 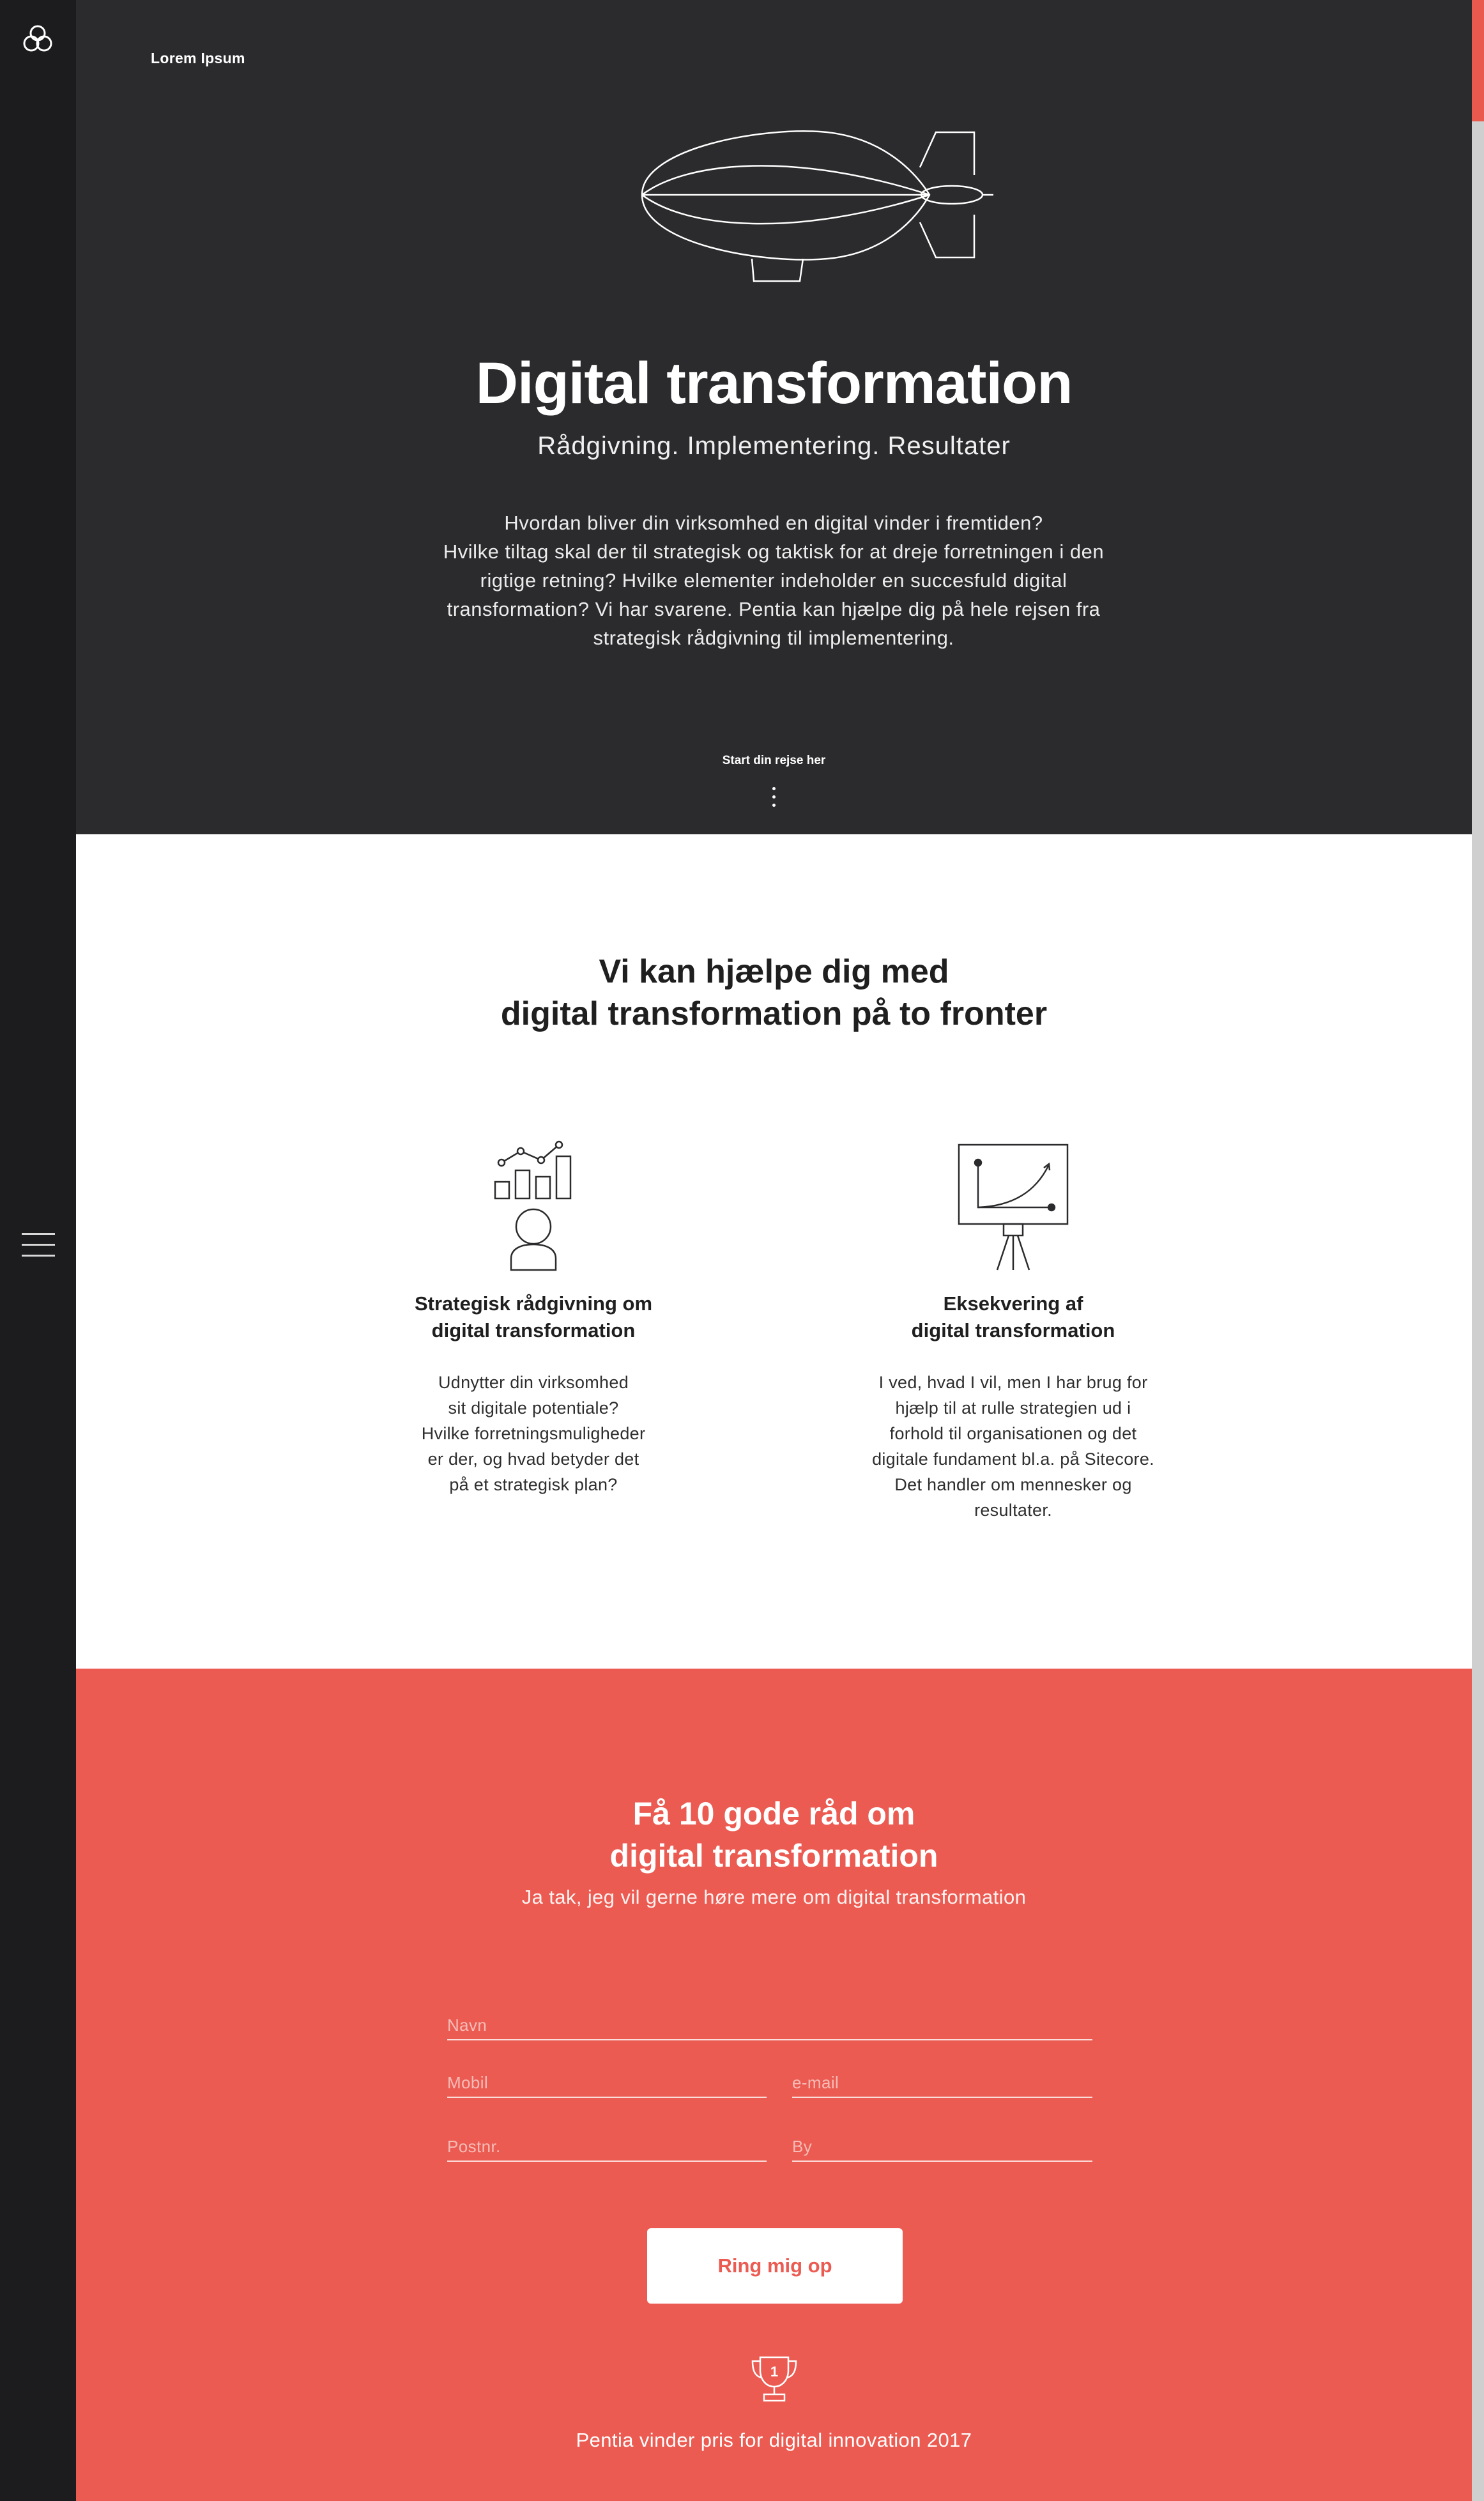 I want to click on lead-heading: Få 10 gode råd om digital transformation, so click(x=774, y=1835).